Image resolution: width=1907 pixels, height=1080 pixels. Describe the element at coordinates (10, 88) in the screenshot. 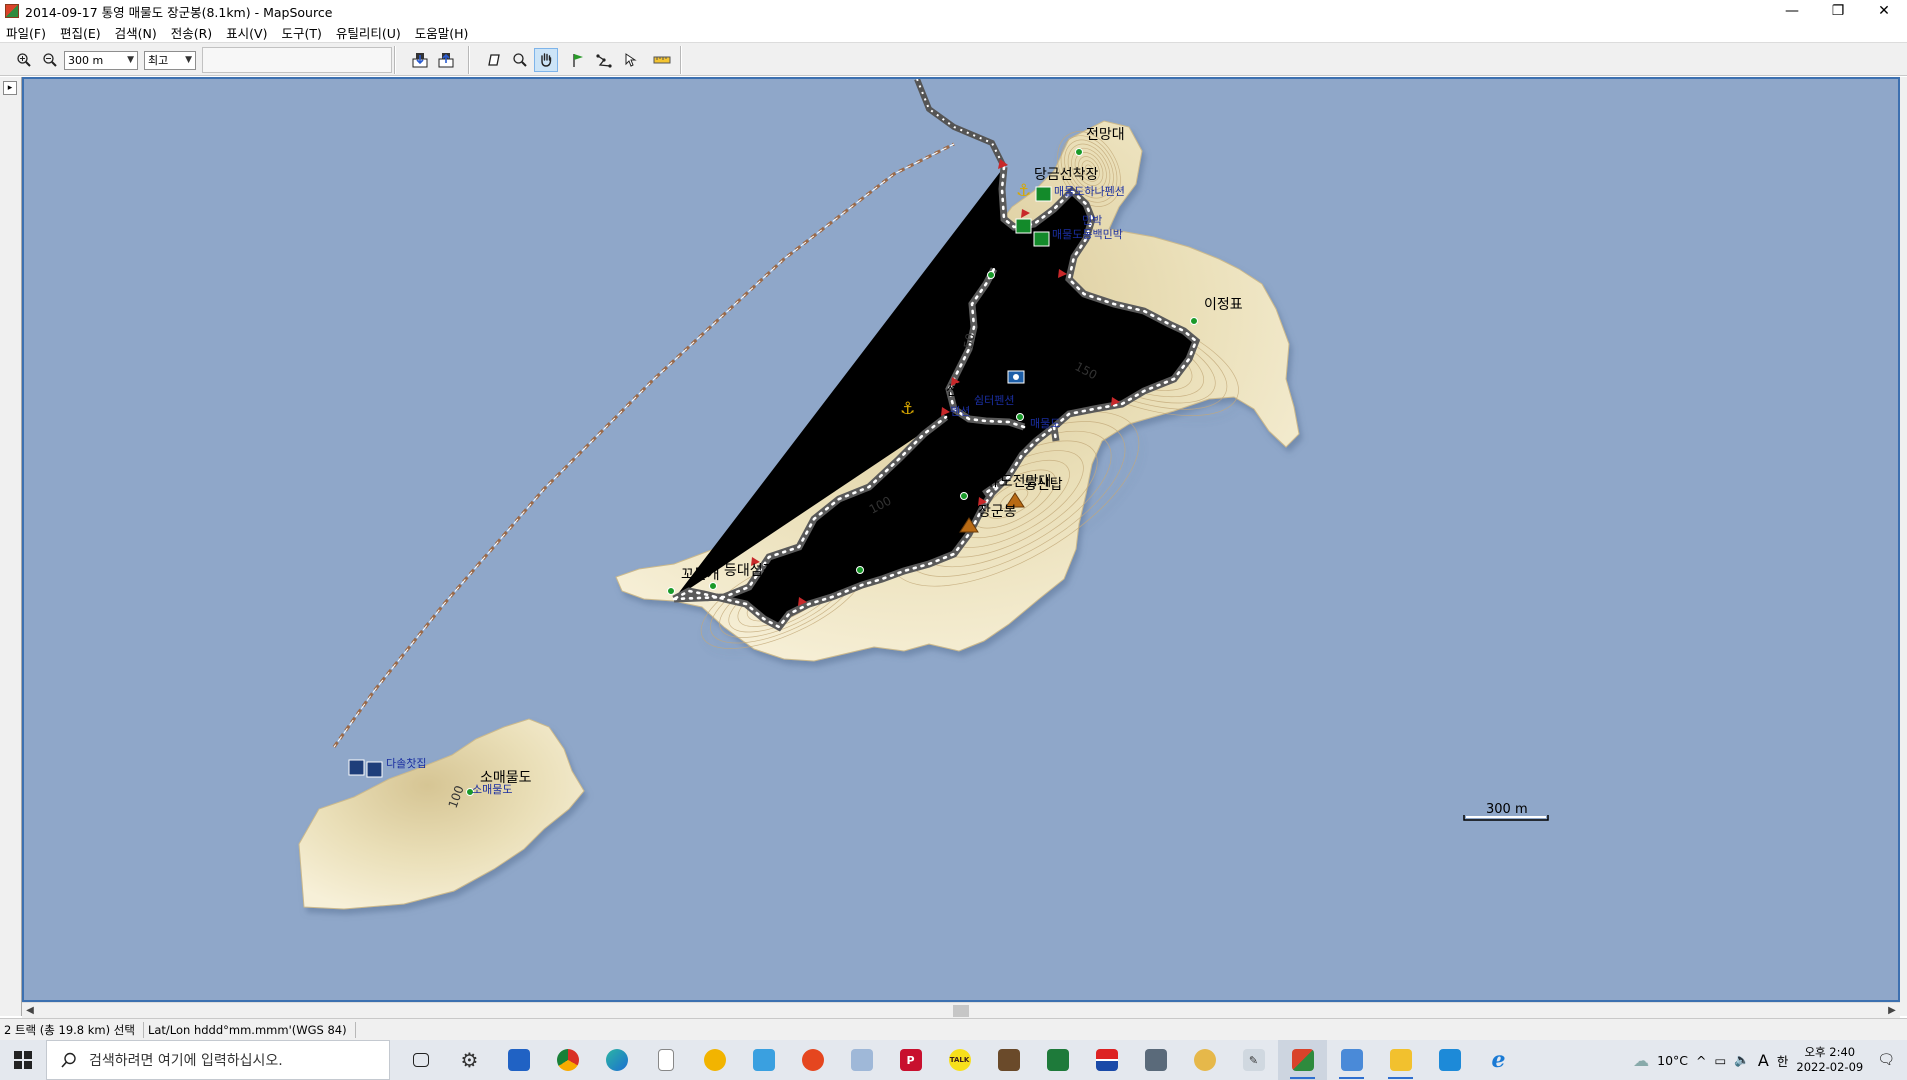

I see `expand-sidebar-button: ▸` at that location.